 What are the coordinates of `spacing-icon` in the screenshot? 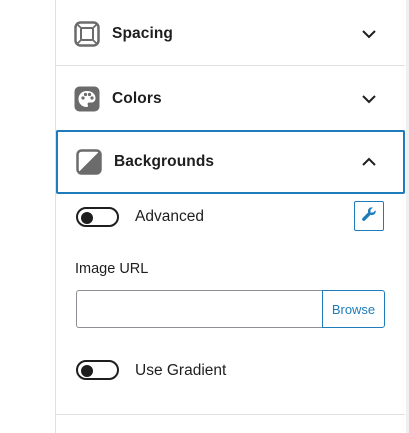 It's located at (87, 33).